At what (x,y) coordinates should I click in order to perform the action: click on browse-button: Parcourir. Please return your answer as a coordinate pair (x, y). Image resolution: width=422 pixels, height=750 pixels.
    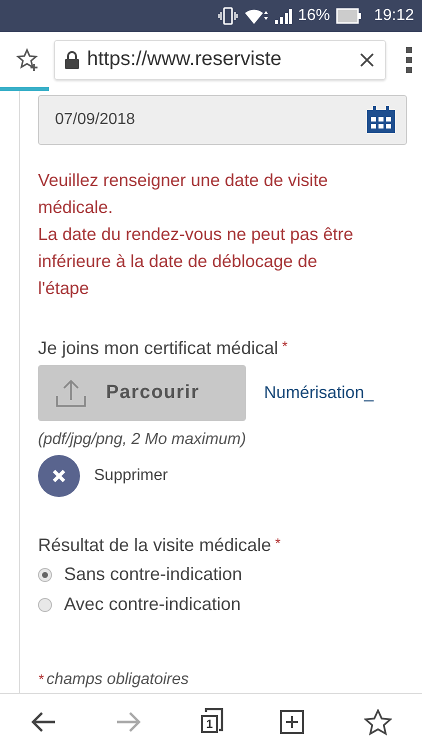
    Looking at the image, I should click on (142, 393).